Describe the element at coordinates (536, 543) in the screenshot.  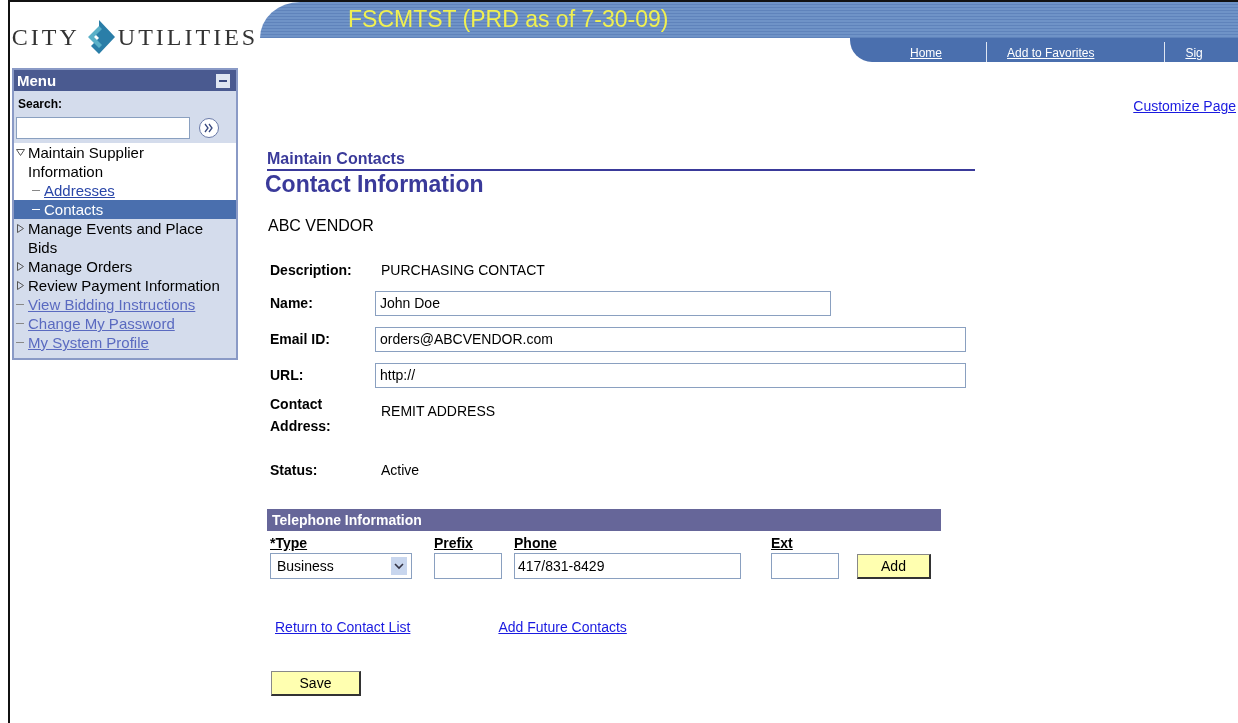
I see `column-header: Phone` at that location.